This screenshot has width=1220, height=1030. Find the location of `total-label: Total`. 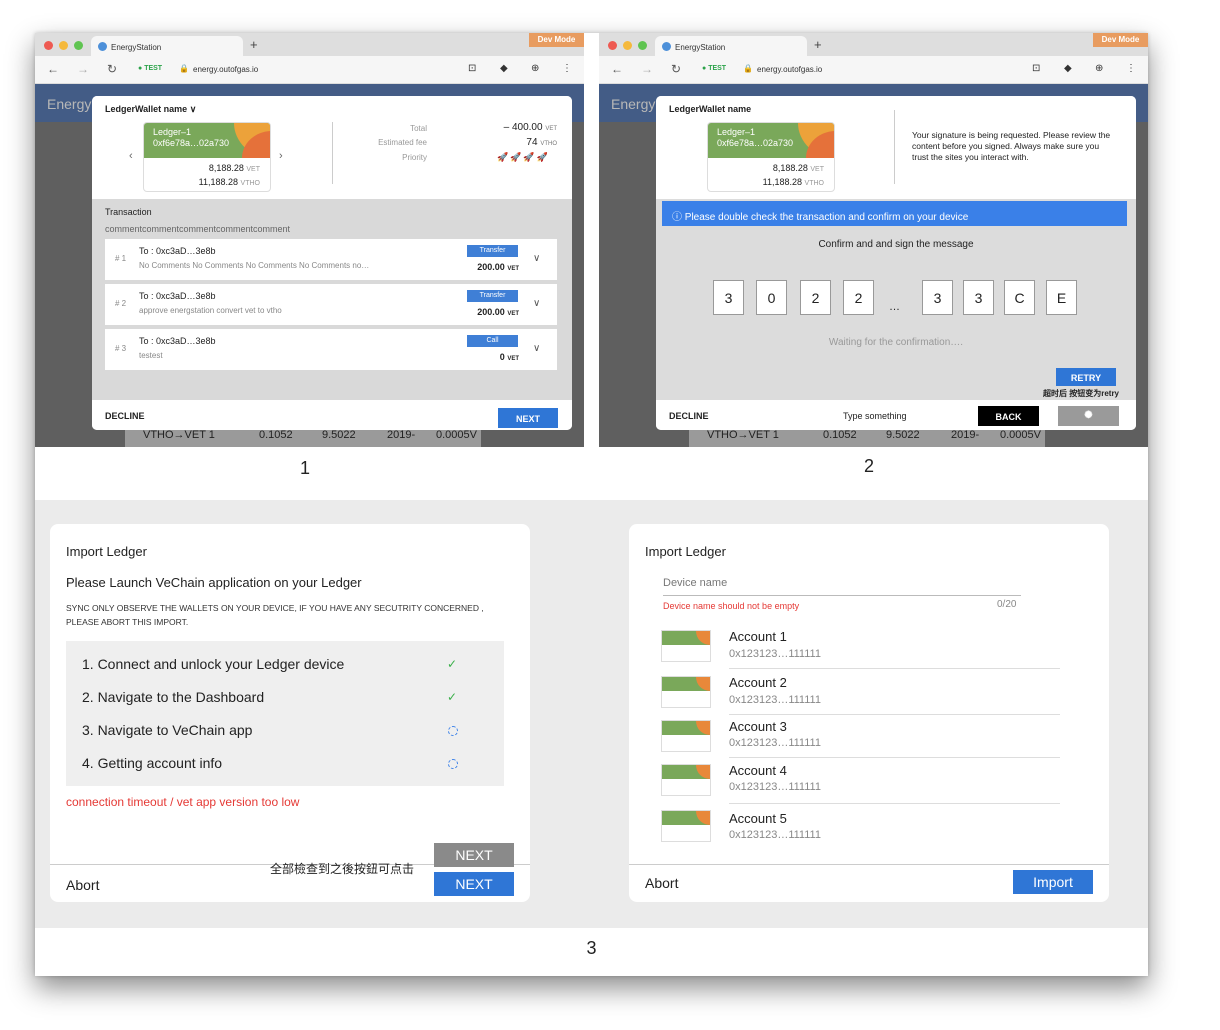

total-label: Total is located at coordinates (418, 128).